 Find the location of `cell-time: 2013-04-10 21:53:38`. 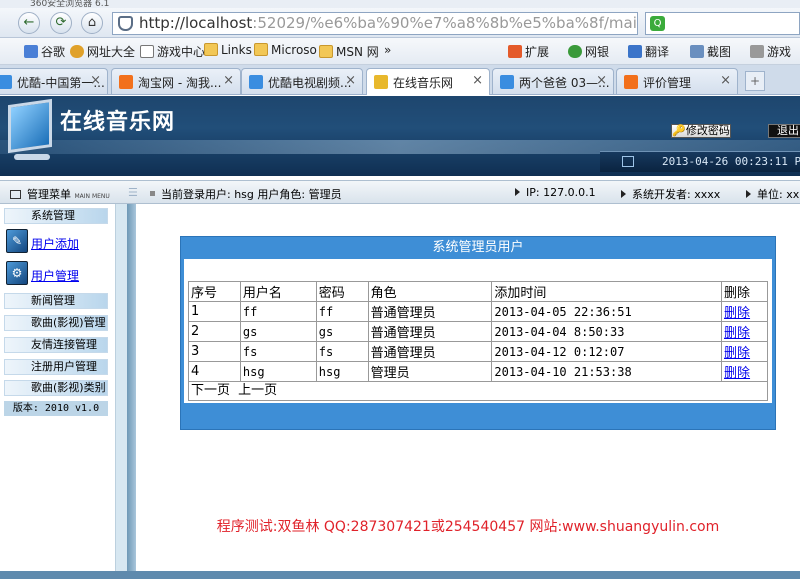

cell-time: 2013-04-10 21:53:38 is located at coordinates (607, 371).